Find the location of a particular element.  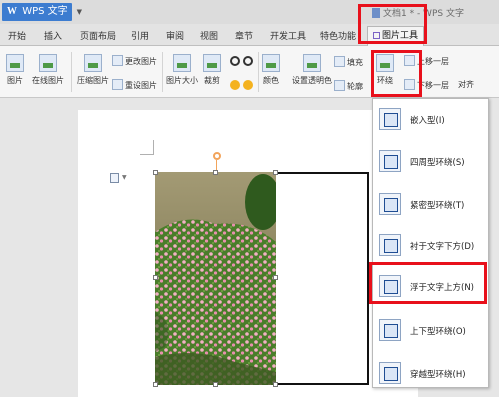

document-title-text: 文档1 * - WPS 文字 is located at coordinates (423, 14).